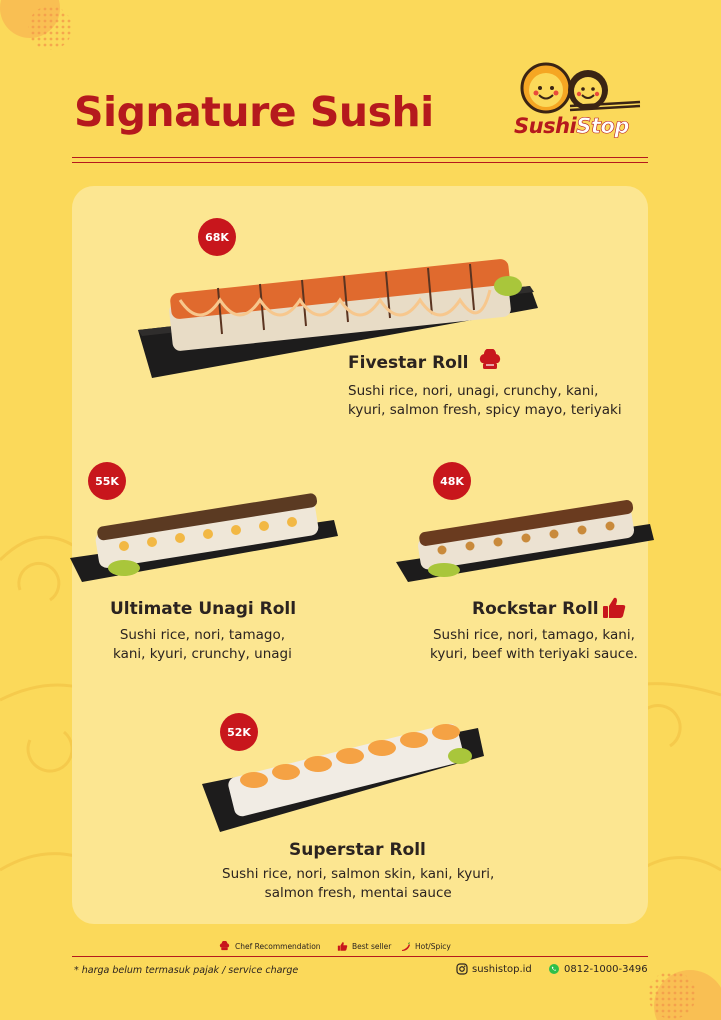  What do you see at coordinates (545, 126) in the screenshot?
I see `brand-part1: Sushi` at bounding box center [545, 126].